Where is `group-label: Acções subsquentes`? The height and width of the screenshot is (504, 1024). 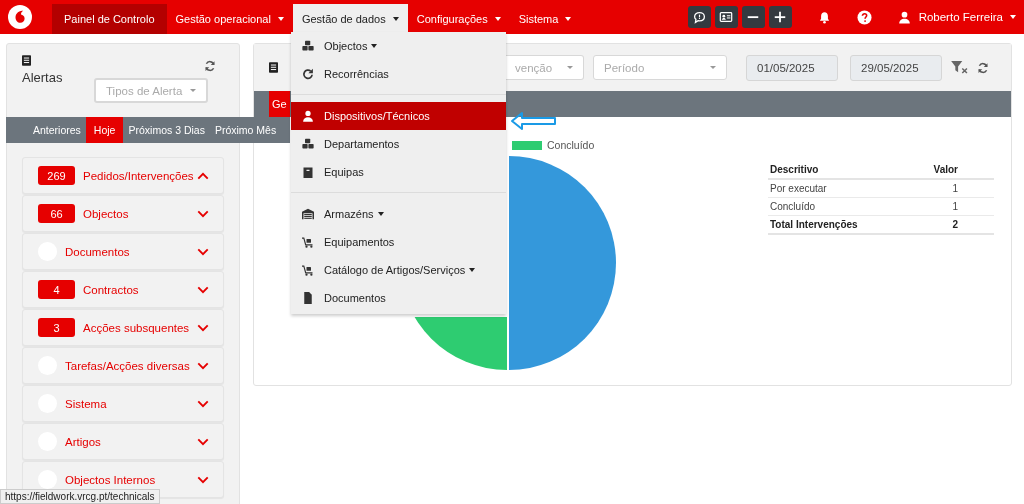
group-label: Acções subsquentes is located at coordinates (137, 327).